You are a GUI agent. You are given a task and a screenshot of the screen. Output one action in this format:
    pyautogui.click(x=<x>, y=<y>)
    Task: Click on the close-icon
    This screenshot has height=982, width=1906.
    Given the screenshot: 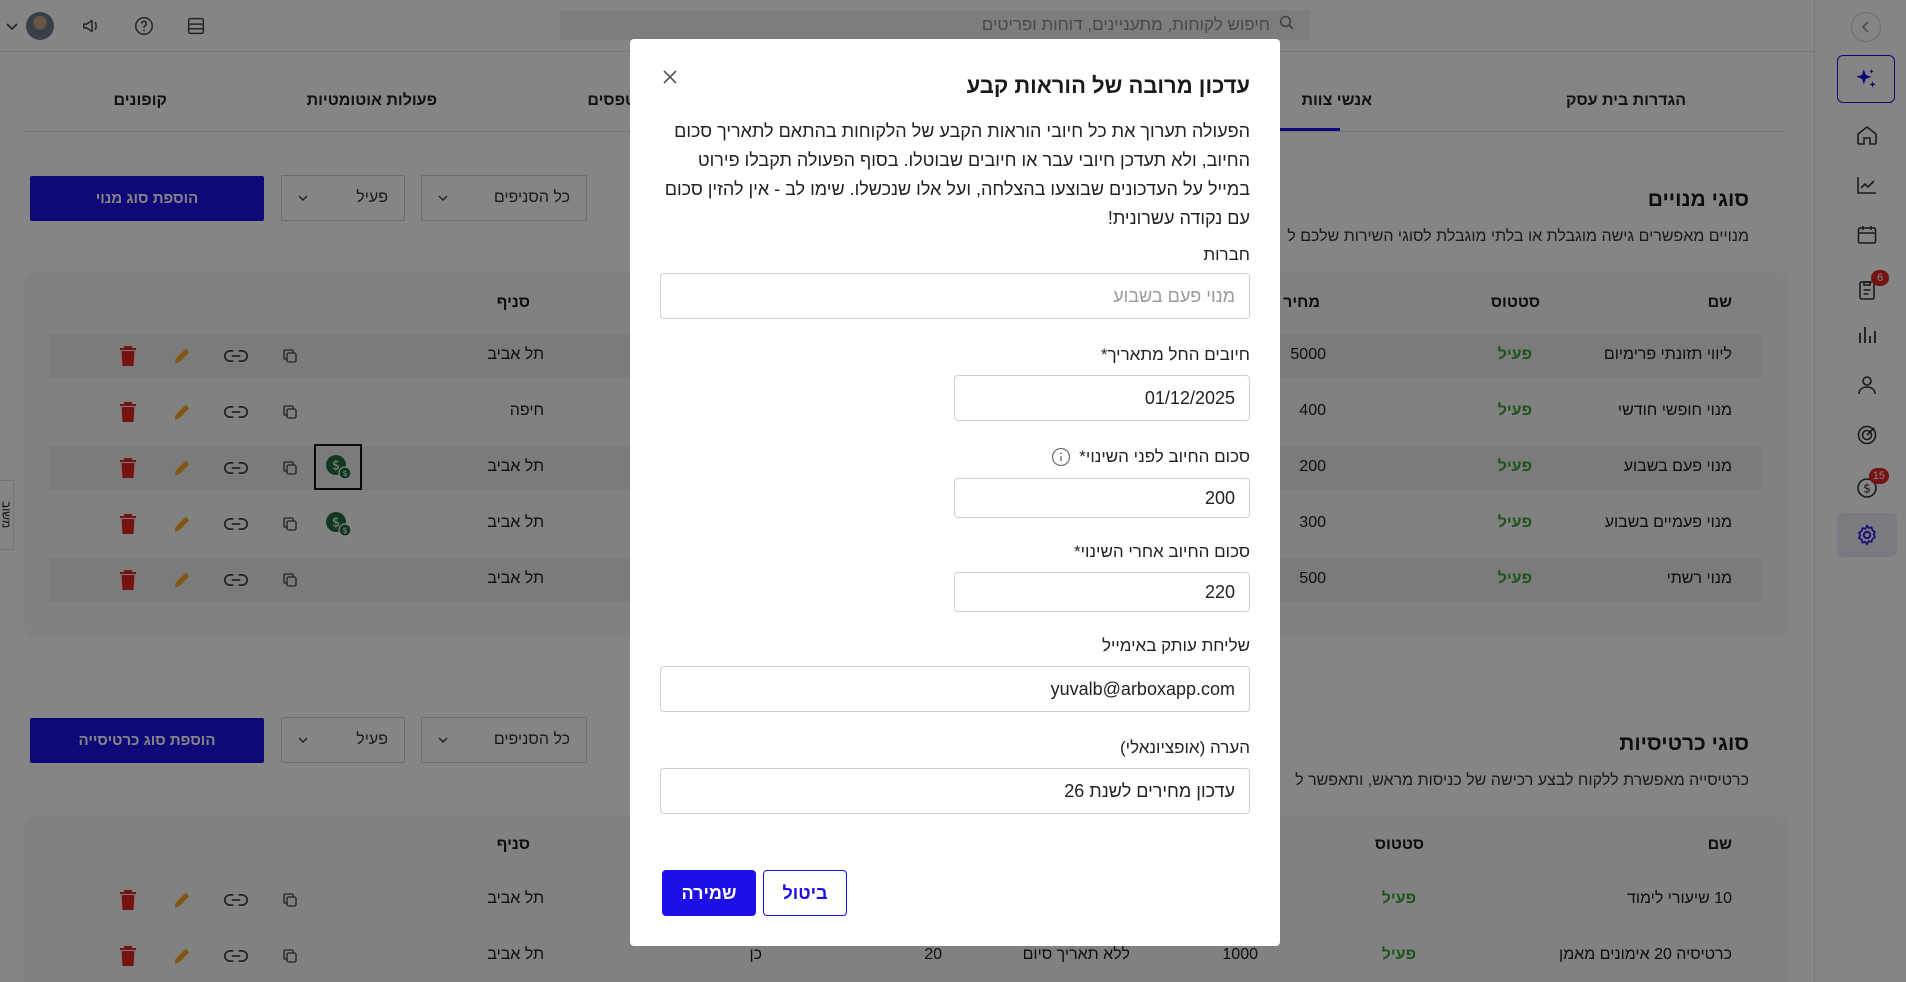 What is the action you would take?
    pyautogui.click(x=670, y=77)
    